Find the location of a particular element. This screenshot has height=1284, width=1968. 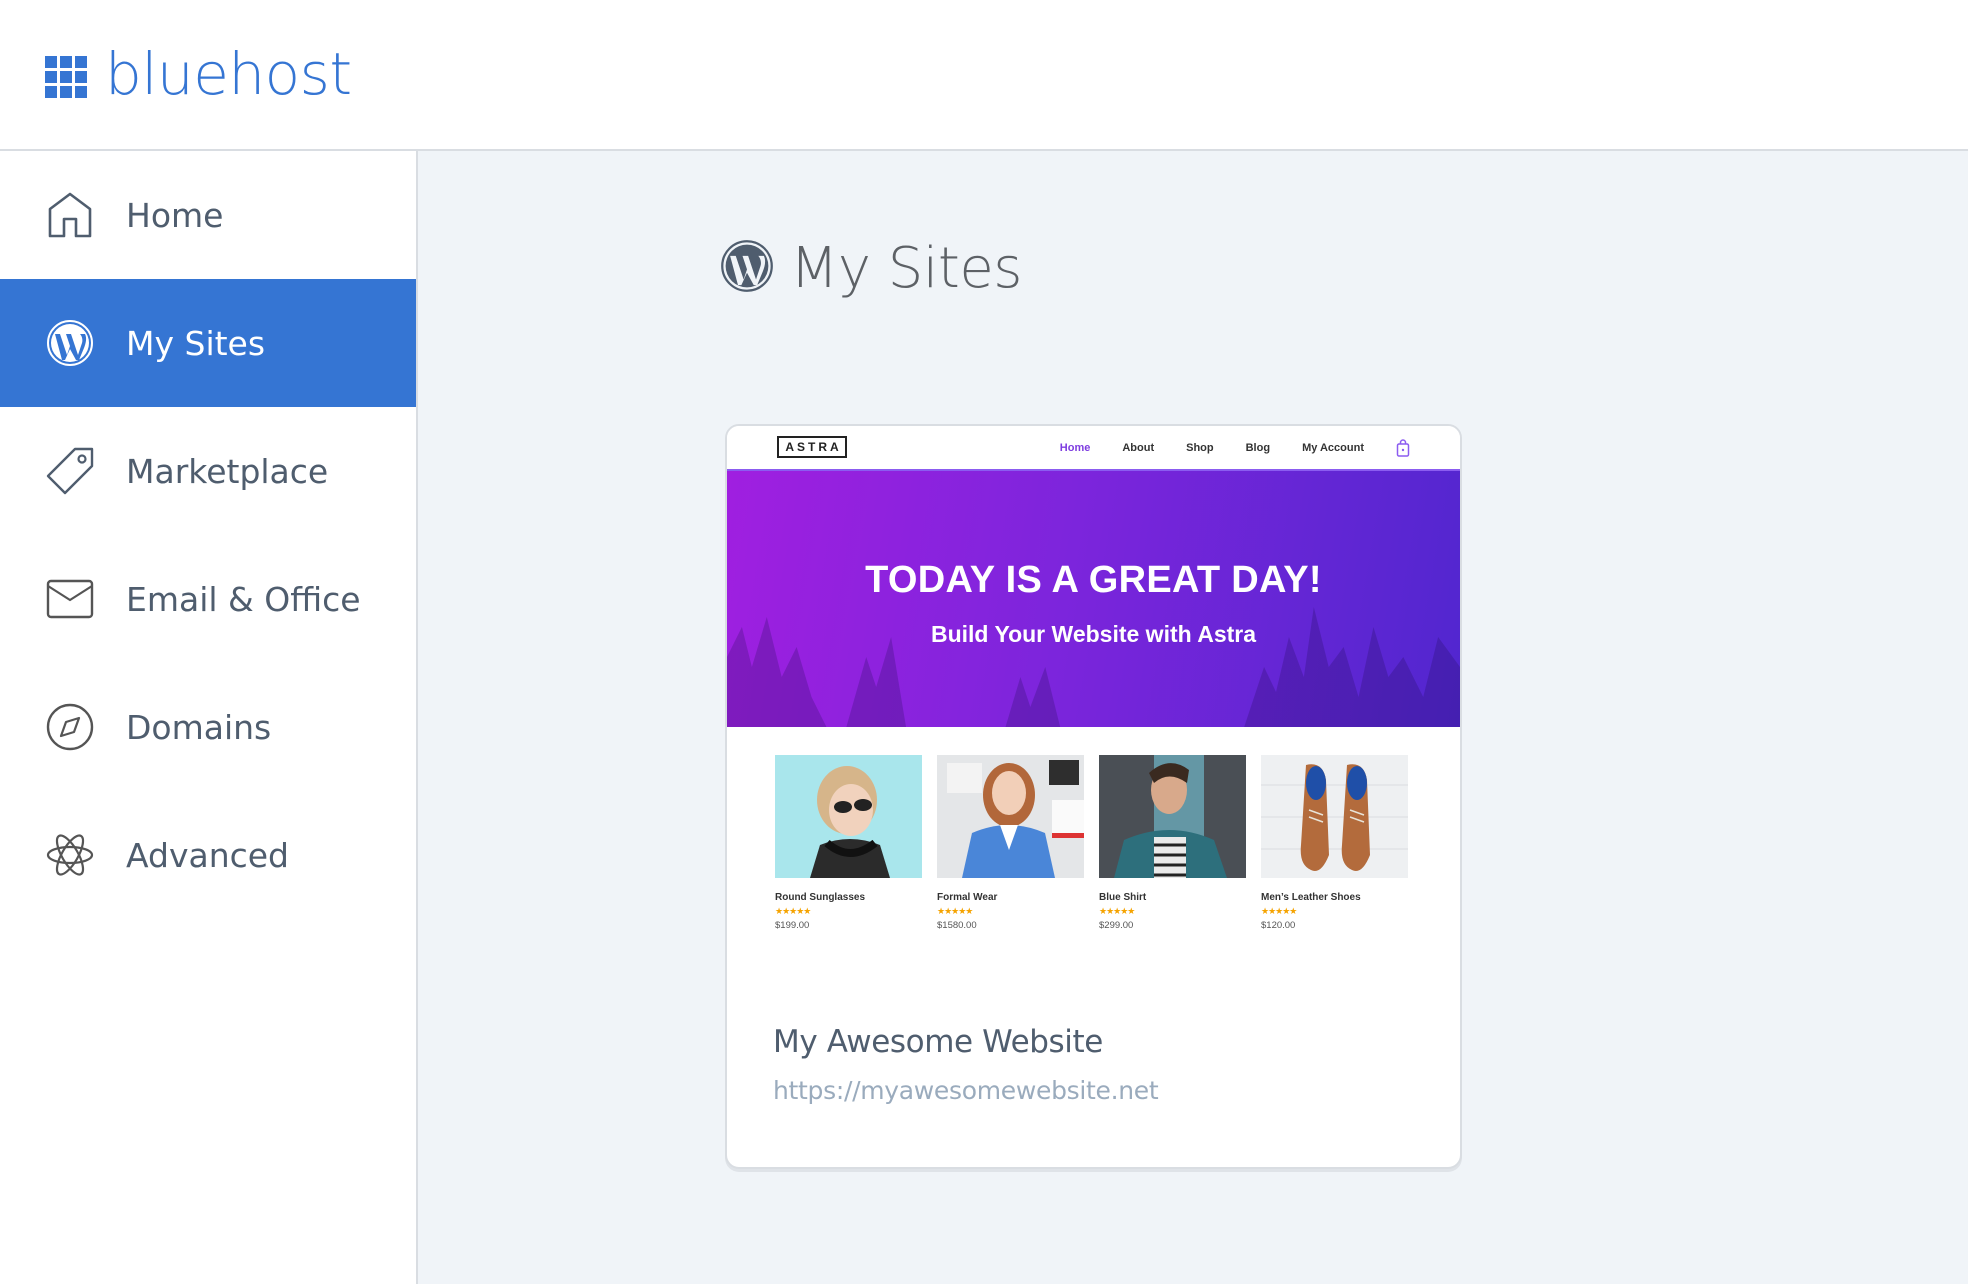

sidebar-item-advanced: Advanced is located at coordinates (208, 855).